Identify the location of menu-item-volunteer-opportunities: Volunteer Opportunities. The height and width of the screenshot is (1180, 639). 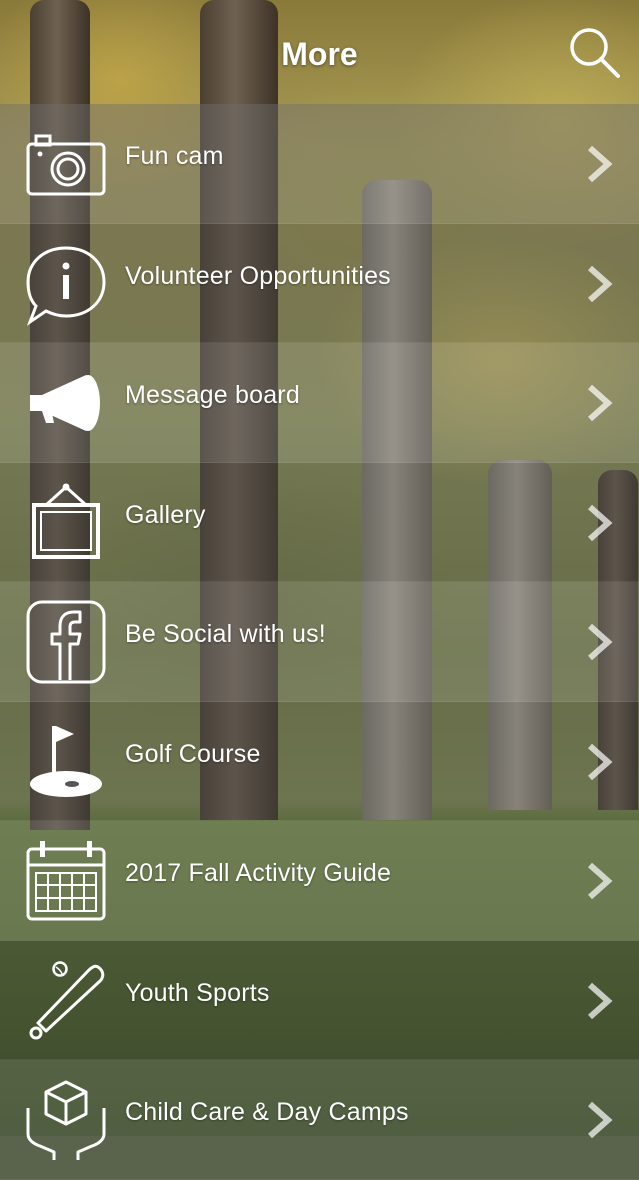
(319, 283).